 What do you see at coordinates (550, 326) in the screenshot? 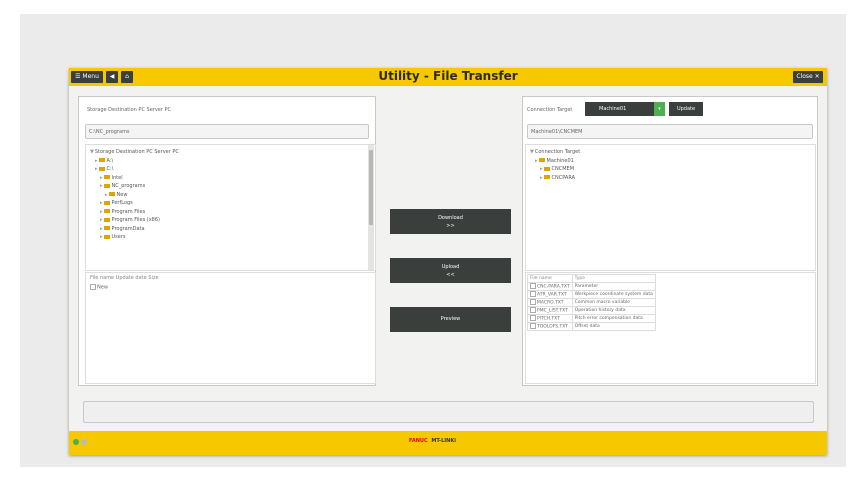
I see `table-cell: TOOLOFS.TXT` at bounding box center [550, 326].